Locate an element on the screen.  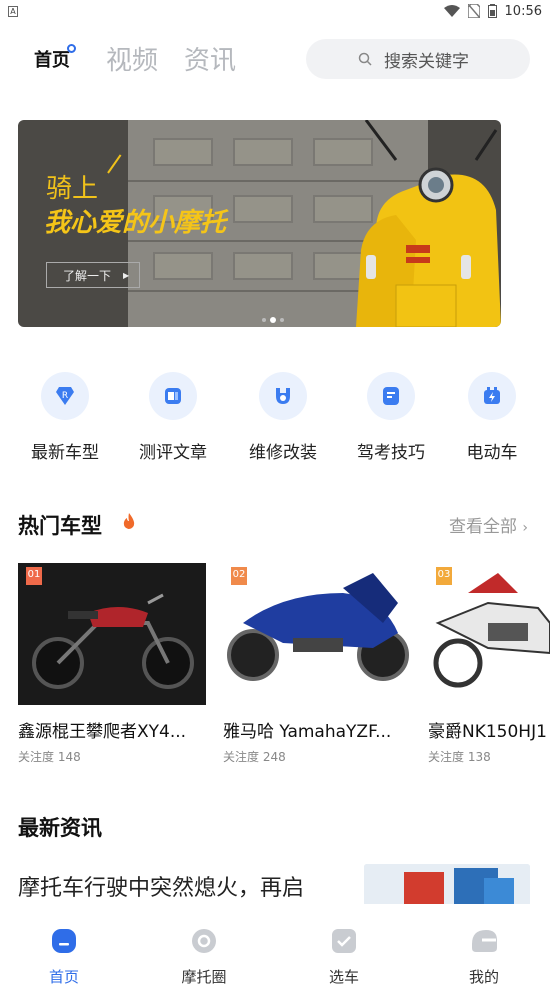
play-arrow-icon: ▶ is located at coordinates (126, 275).